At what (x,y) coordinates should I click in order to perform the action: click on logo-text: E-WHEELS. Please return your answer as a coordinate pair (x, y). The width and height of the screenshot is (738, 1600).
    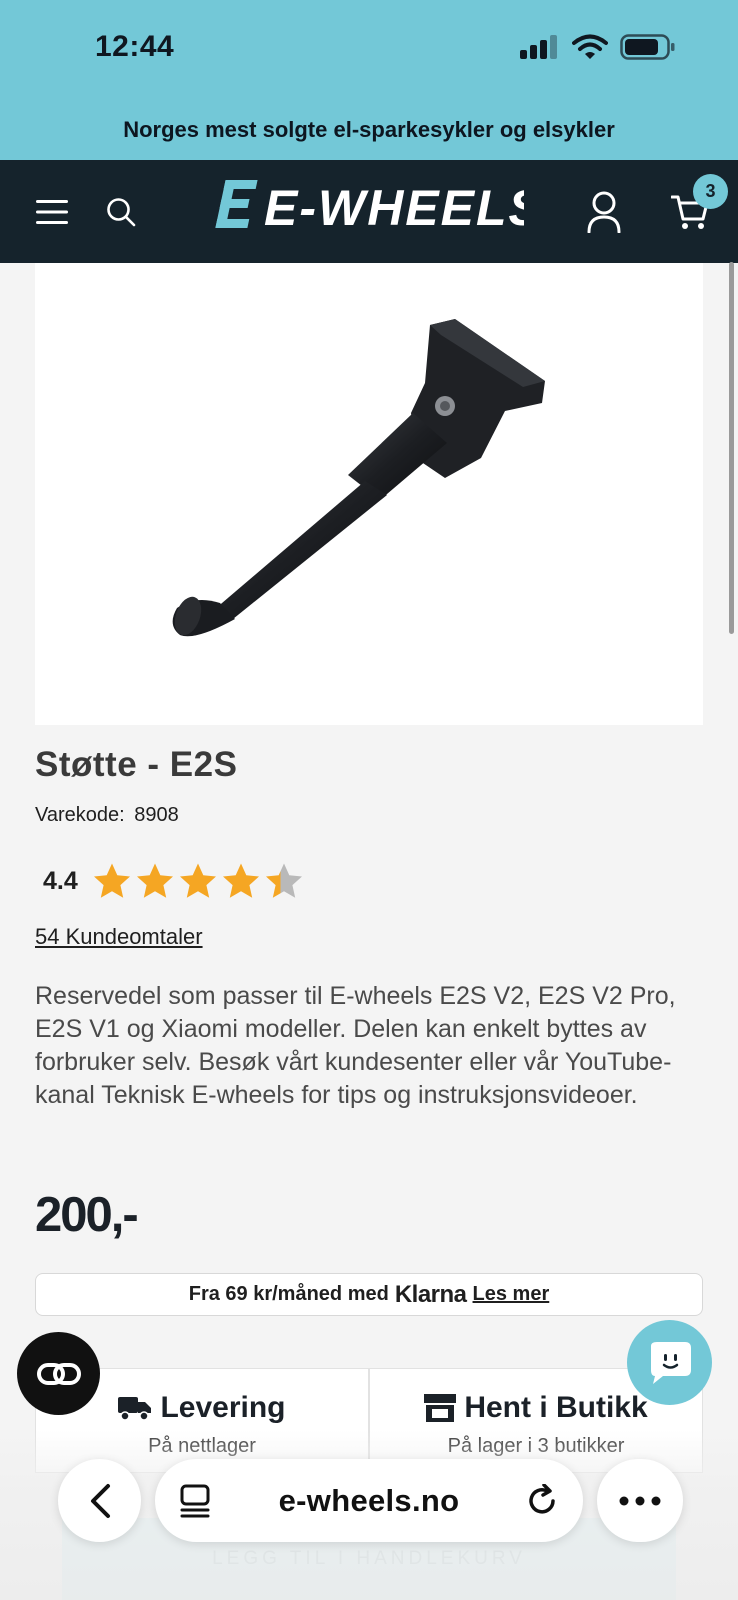
    Looking at the image, I should click on (394, 205).